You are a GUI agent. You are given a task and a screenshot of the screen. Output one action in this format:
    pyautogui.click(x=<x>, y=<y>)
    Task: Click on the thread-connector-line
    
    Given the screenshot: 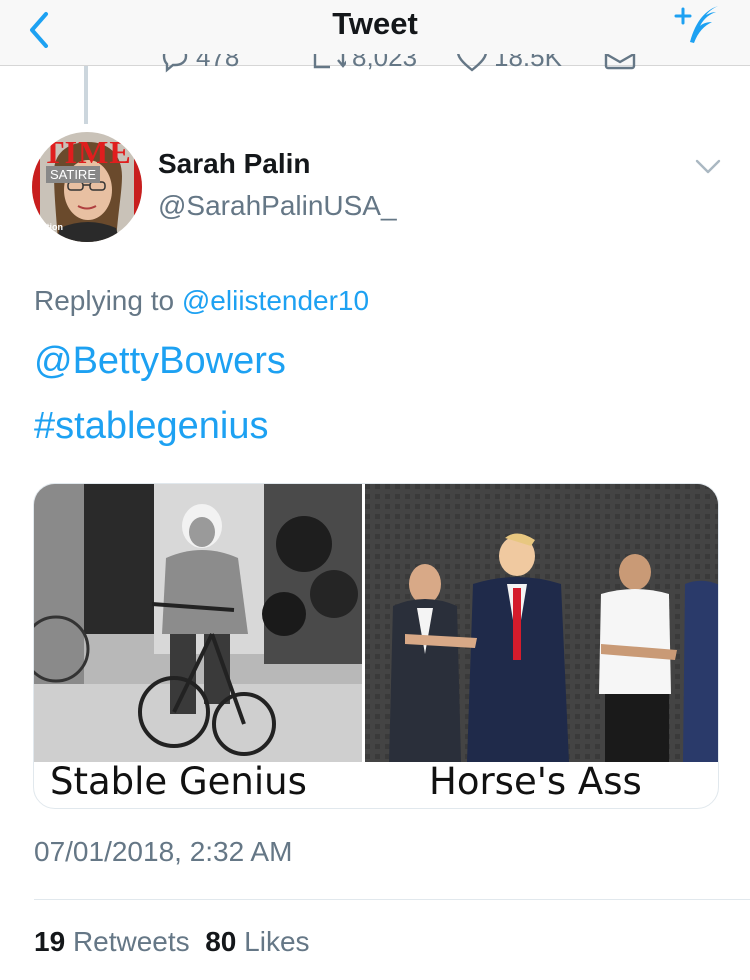 What is the action you would take?
    pyautogui.click(x=86, y=95)
    